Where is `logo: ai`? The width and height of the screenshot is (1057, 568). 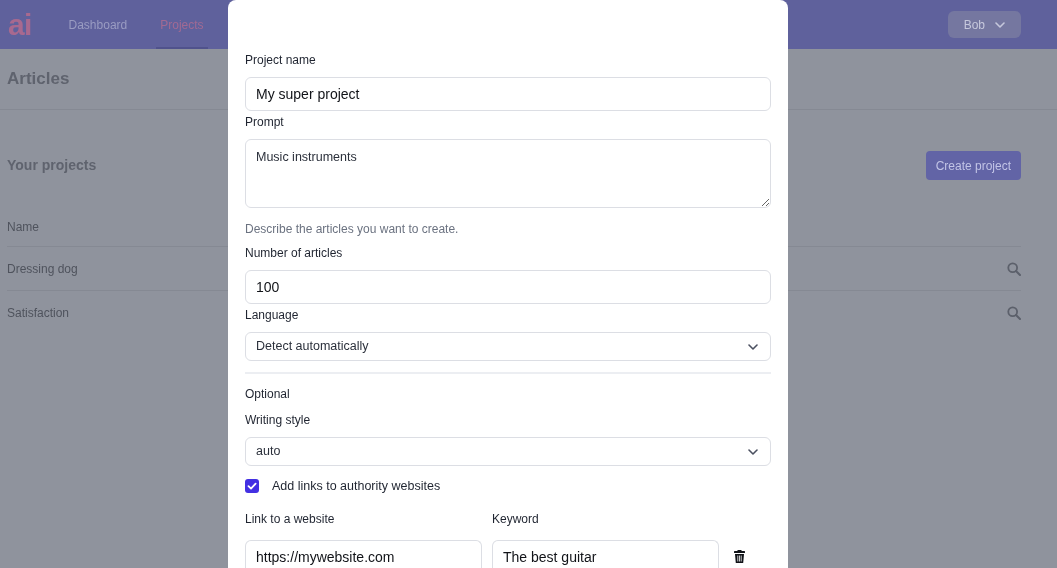 logo: ai is located at coordinates (20, 24).